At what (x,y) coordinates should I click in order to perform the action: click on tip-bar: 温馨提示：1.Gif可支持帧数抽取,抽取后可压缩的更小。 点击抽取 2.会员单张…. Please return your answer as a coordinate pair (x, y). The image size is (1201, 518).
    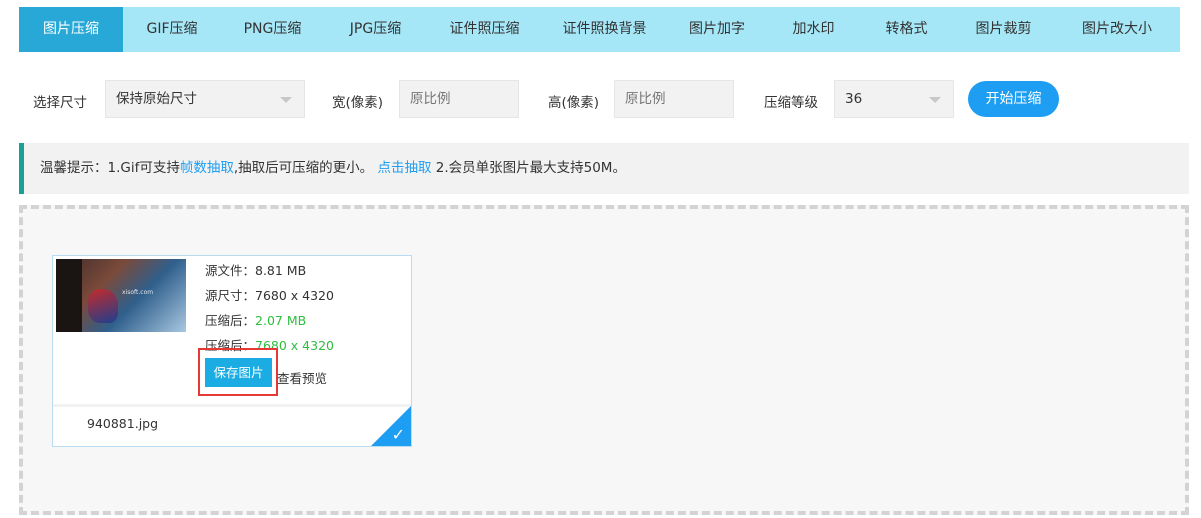
    Looking at the image, I should click on (604, 168).